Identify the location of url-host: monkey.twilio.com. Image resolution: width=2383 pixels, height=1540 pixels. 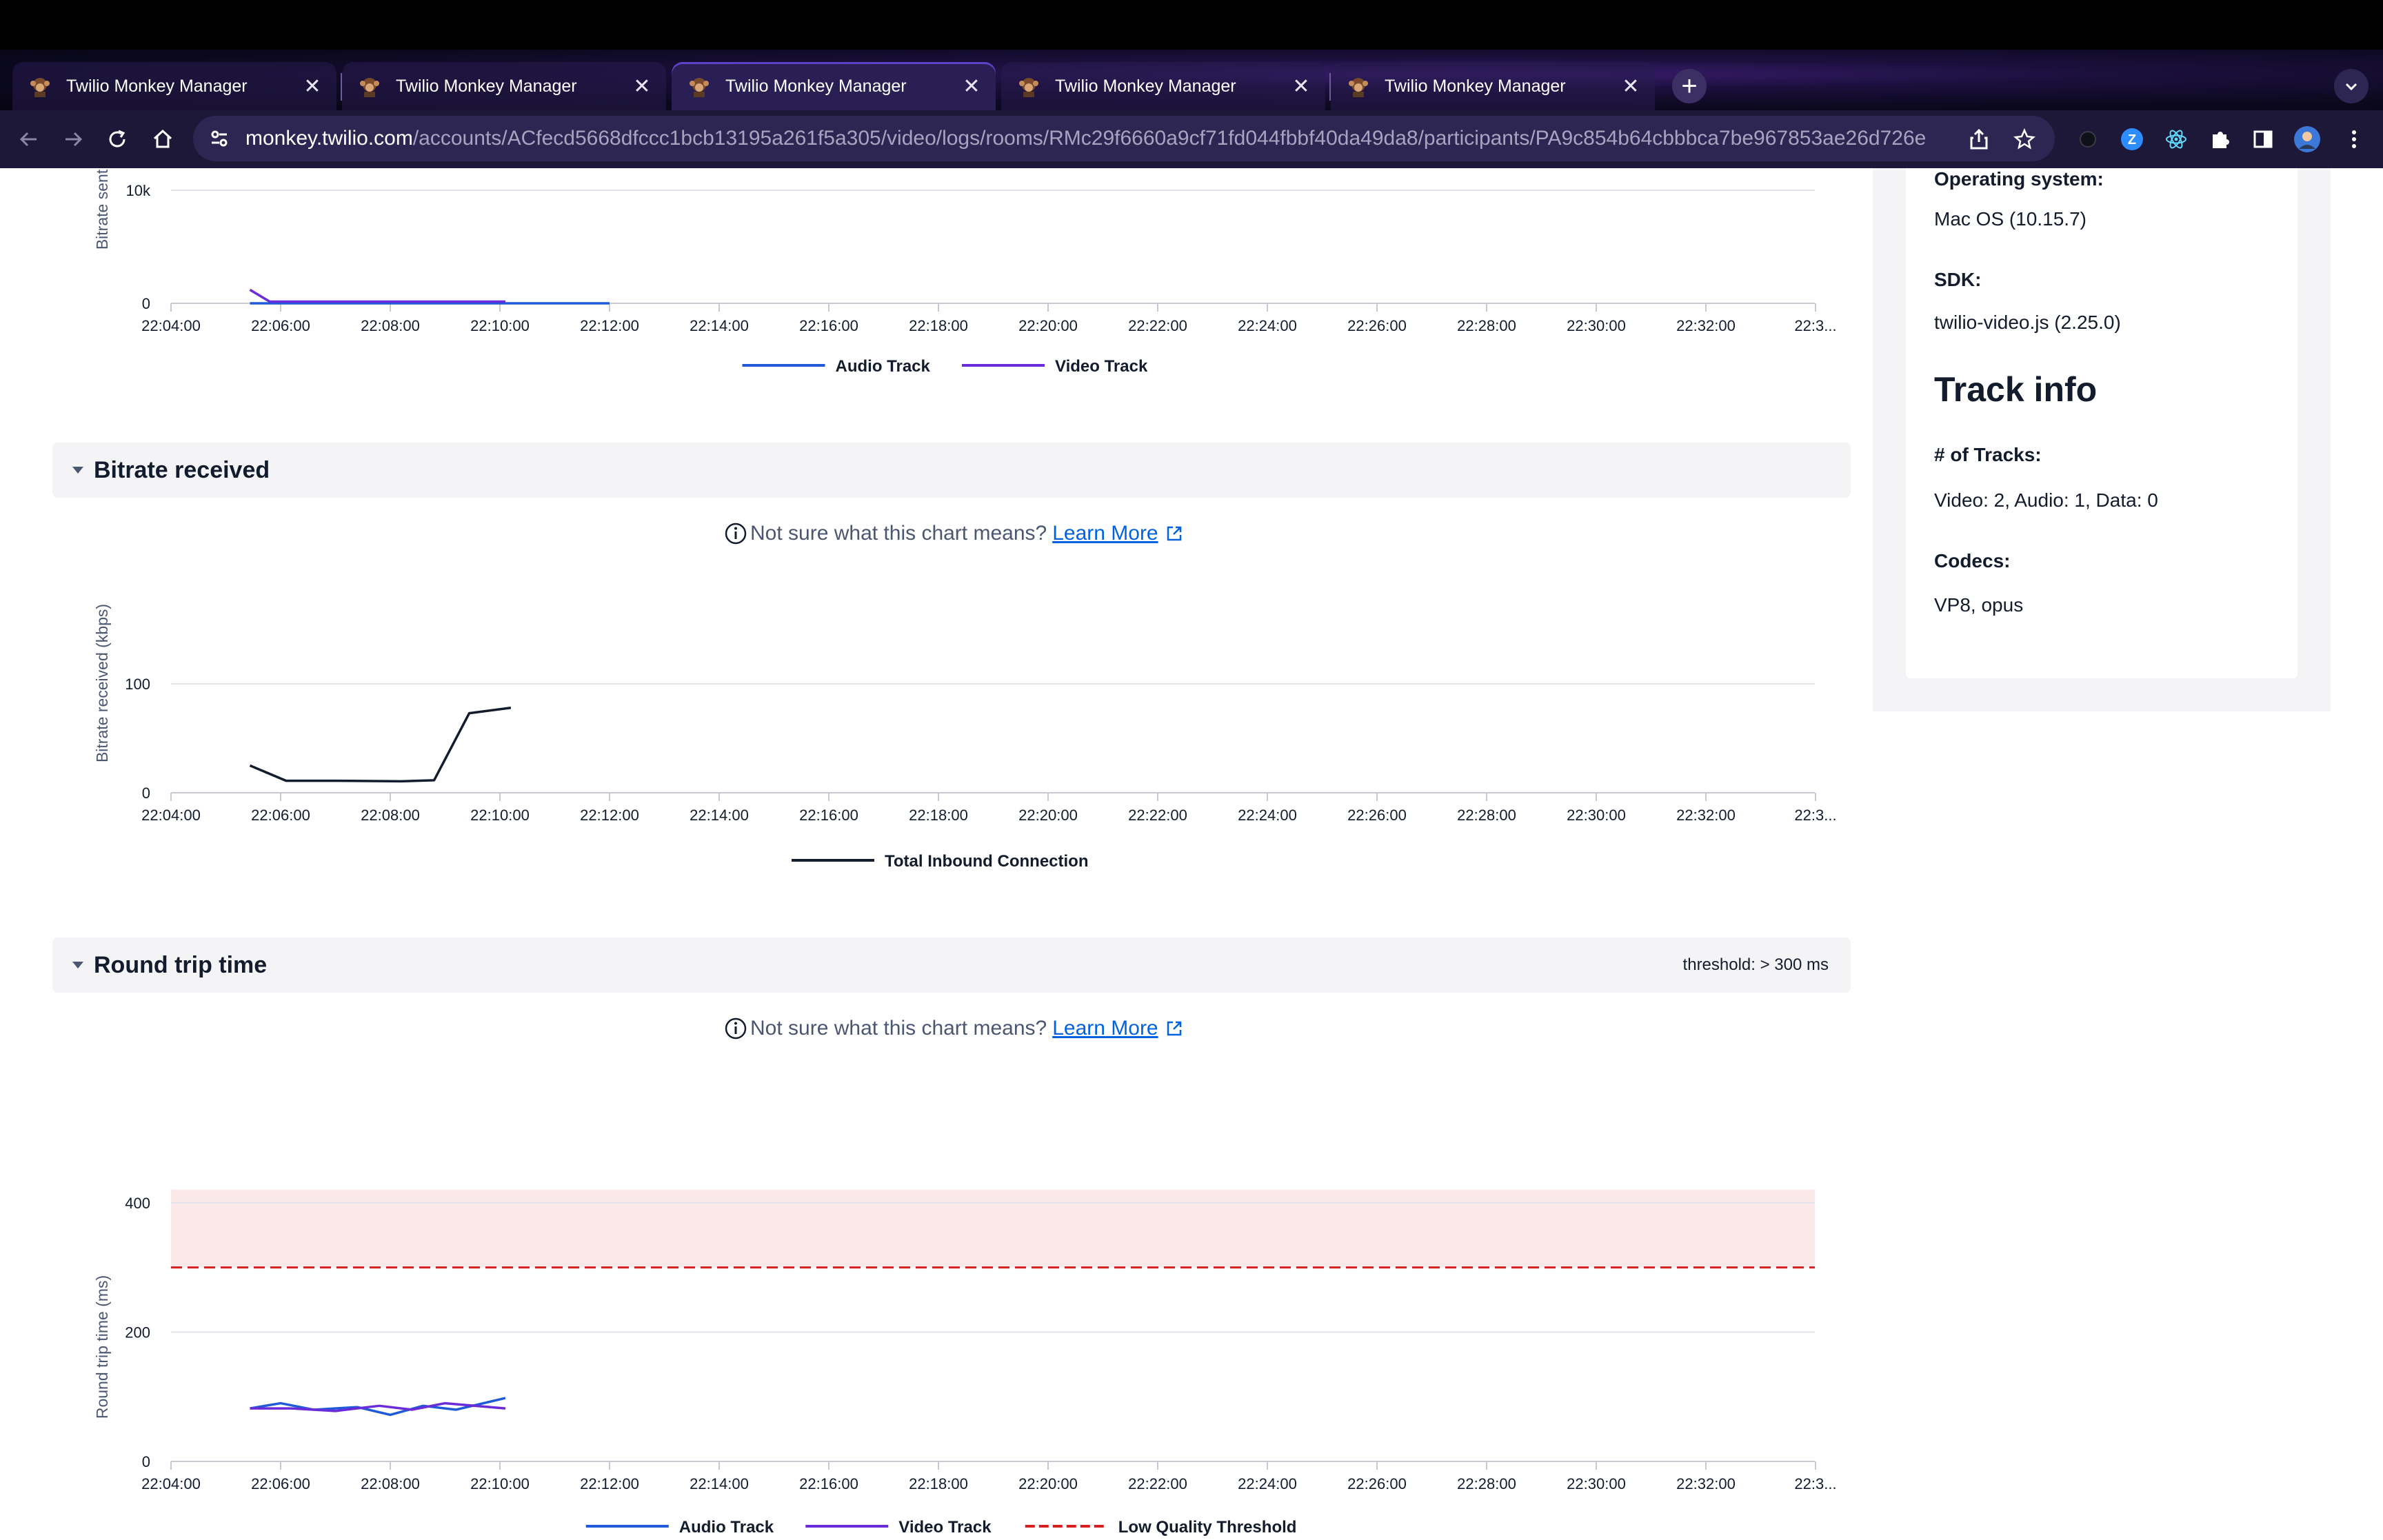
(329, 138).